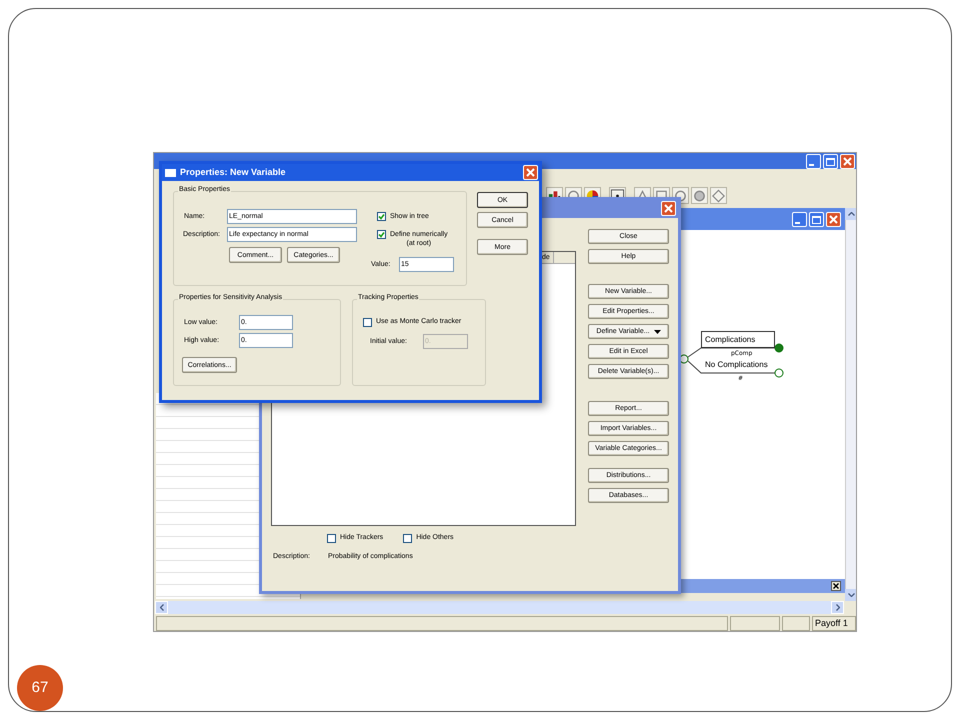  What do you see at coordinates (40, 688) in the screenshot?
I see `page-number: 67` at bounding box center [40, 688].